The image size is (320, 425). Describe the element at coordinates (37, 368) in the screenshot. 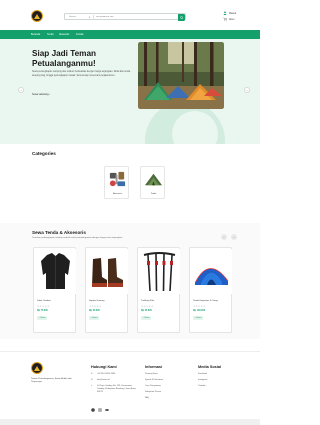

I see `footer-logo` at that location.